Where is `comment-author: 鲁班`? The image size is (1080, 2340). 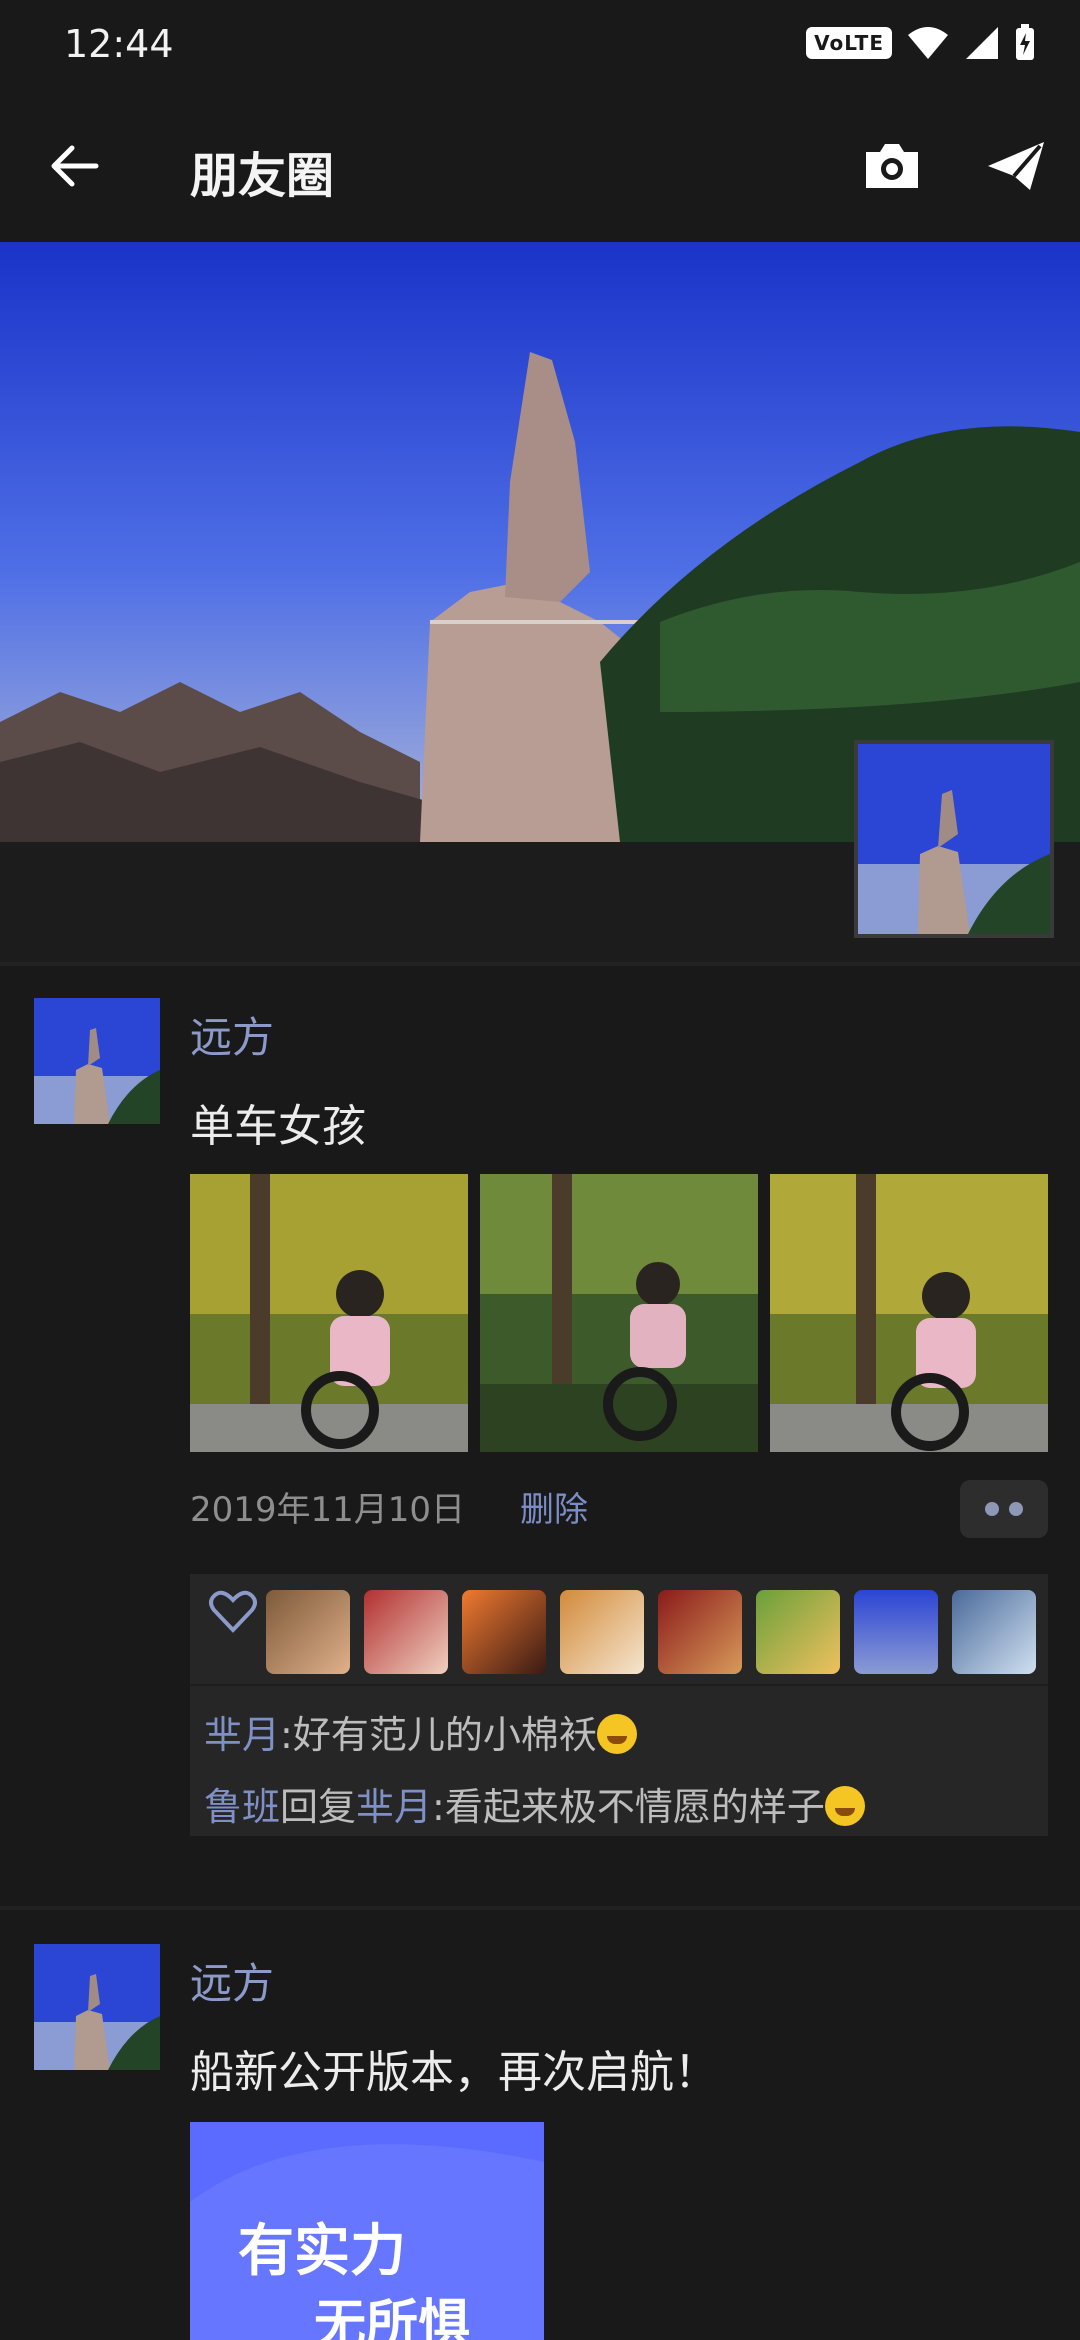 comment-author: 鲁班 is located at coordinates (242, 1807).